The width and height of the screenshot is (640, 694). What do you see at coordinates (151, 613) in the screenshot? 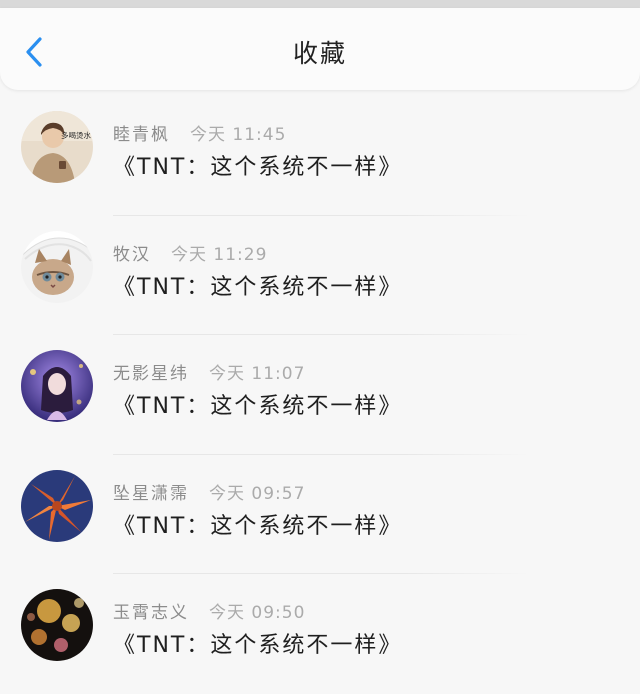
I see `author-name: 玉霄志义` at bounding box center [151, 613].